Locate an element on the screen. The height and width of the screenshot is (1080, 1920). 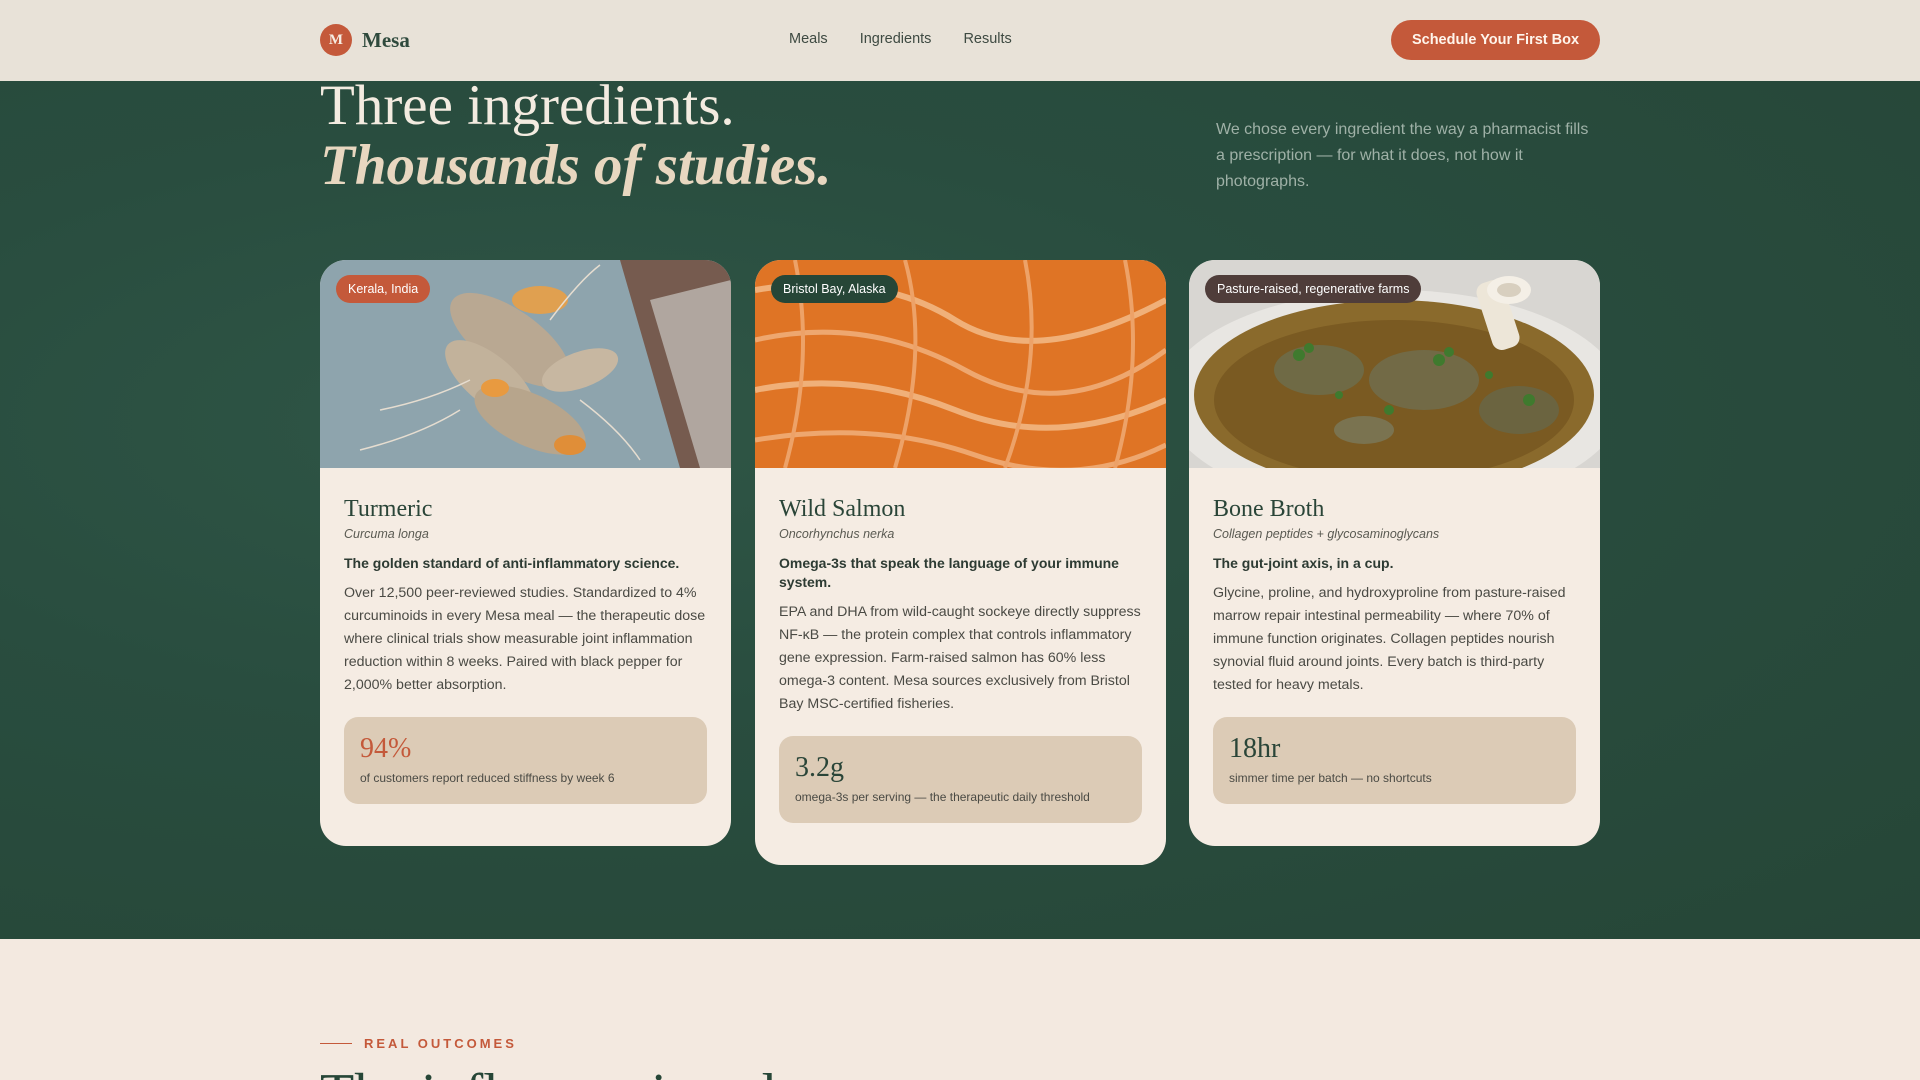
card-scientific-name: Oncorhynchus nerka is located at coordinates (837, 534).